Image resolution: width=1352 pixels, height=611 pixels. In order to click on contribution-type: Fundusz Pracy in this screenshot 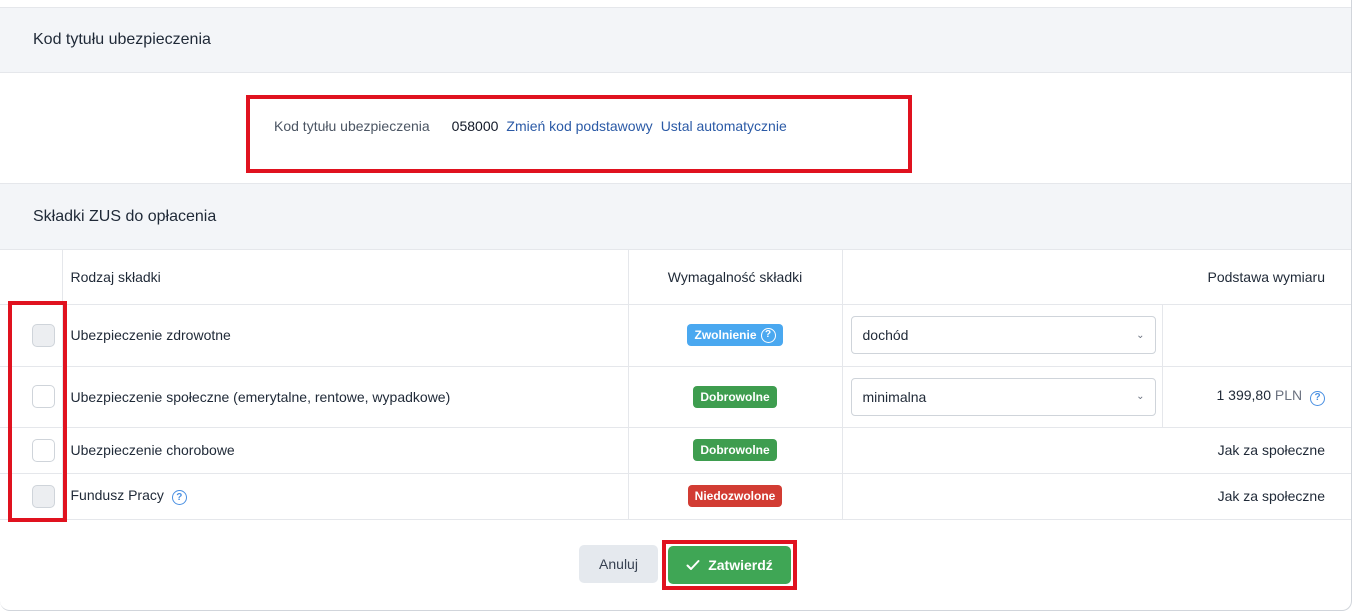, I will do `click(117, 494)`.